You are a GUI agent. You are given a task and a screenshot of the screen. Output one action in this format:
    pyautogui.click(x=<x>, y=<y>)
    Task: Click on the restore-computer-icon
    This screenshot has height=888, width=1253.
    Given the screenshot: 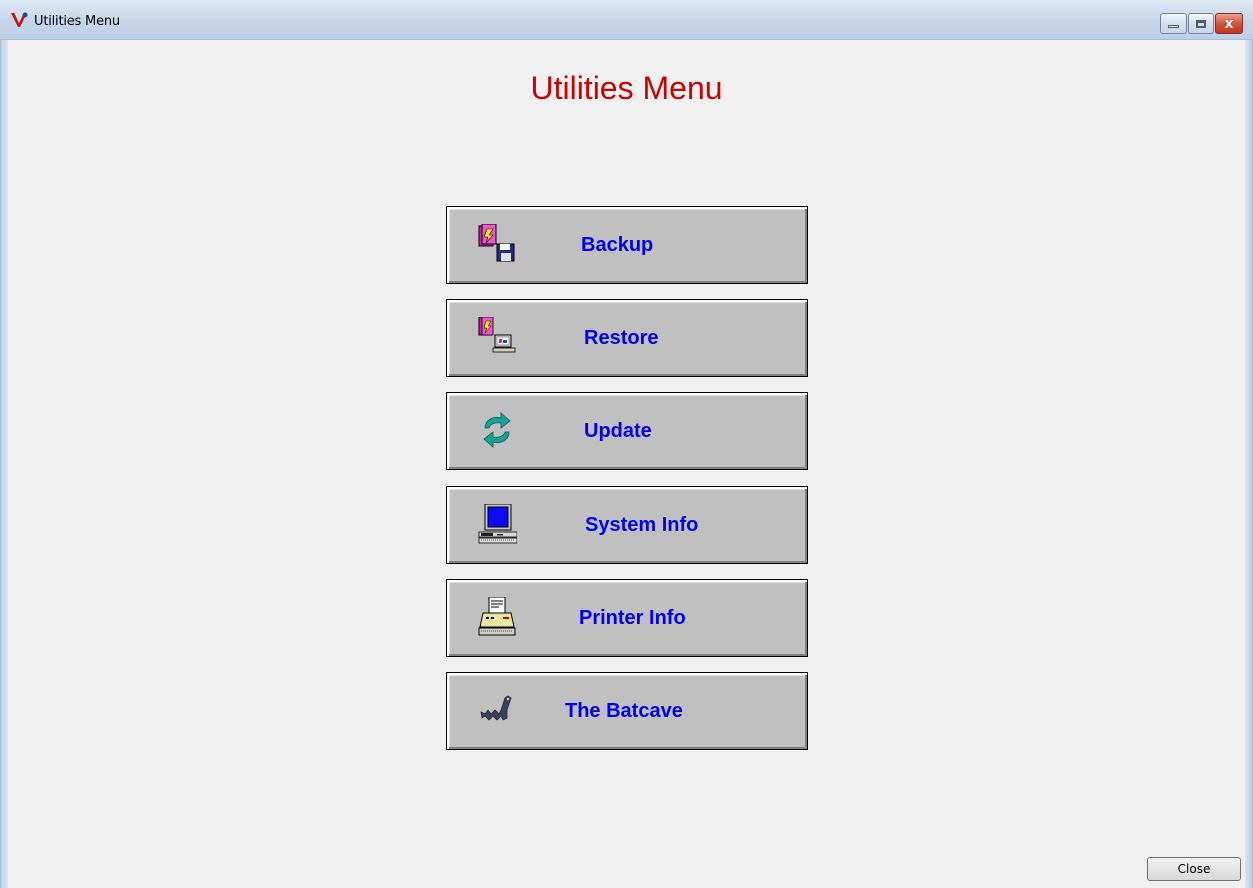 What is the action you would take?
    pyautogui.click(x=497, y=335)
    